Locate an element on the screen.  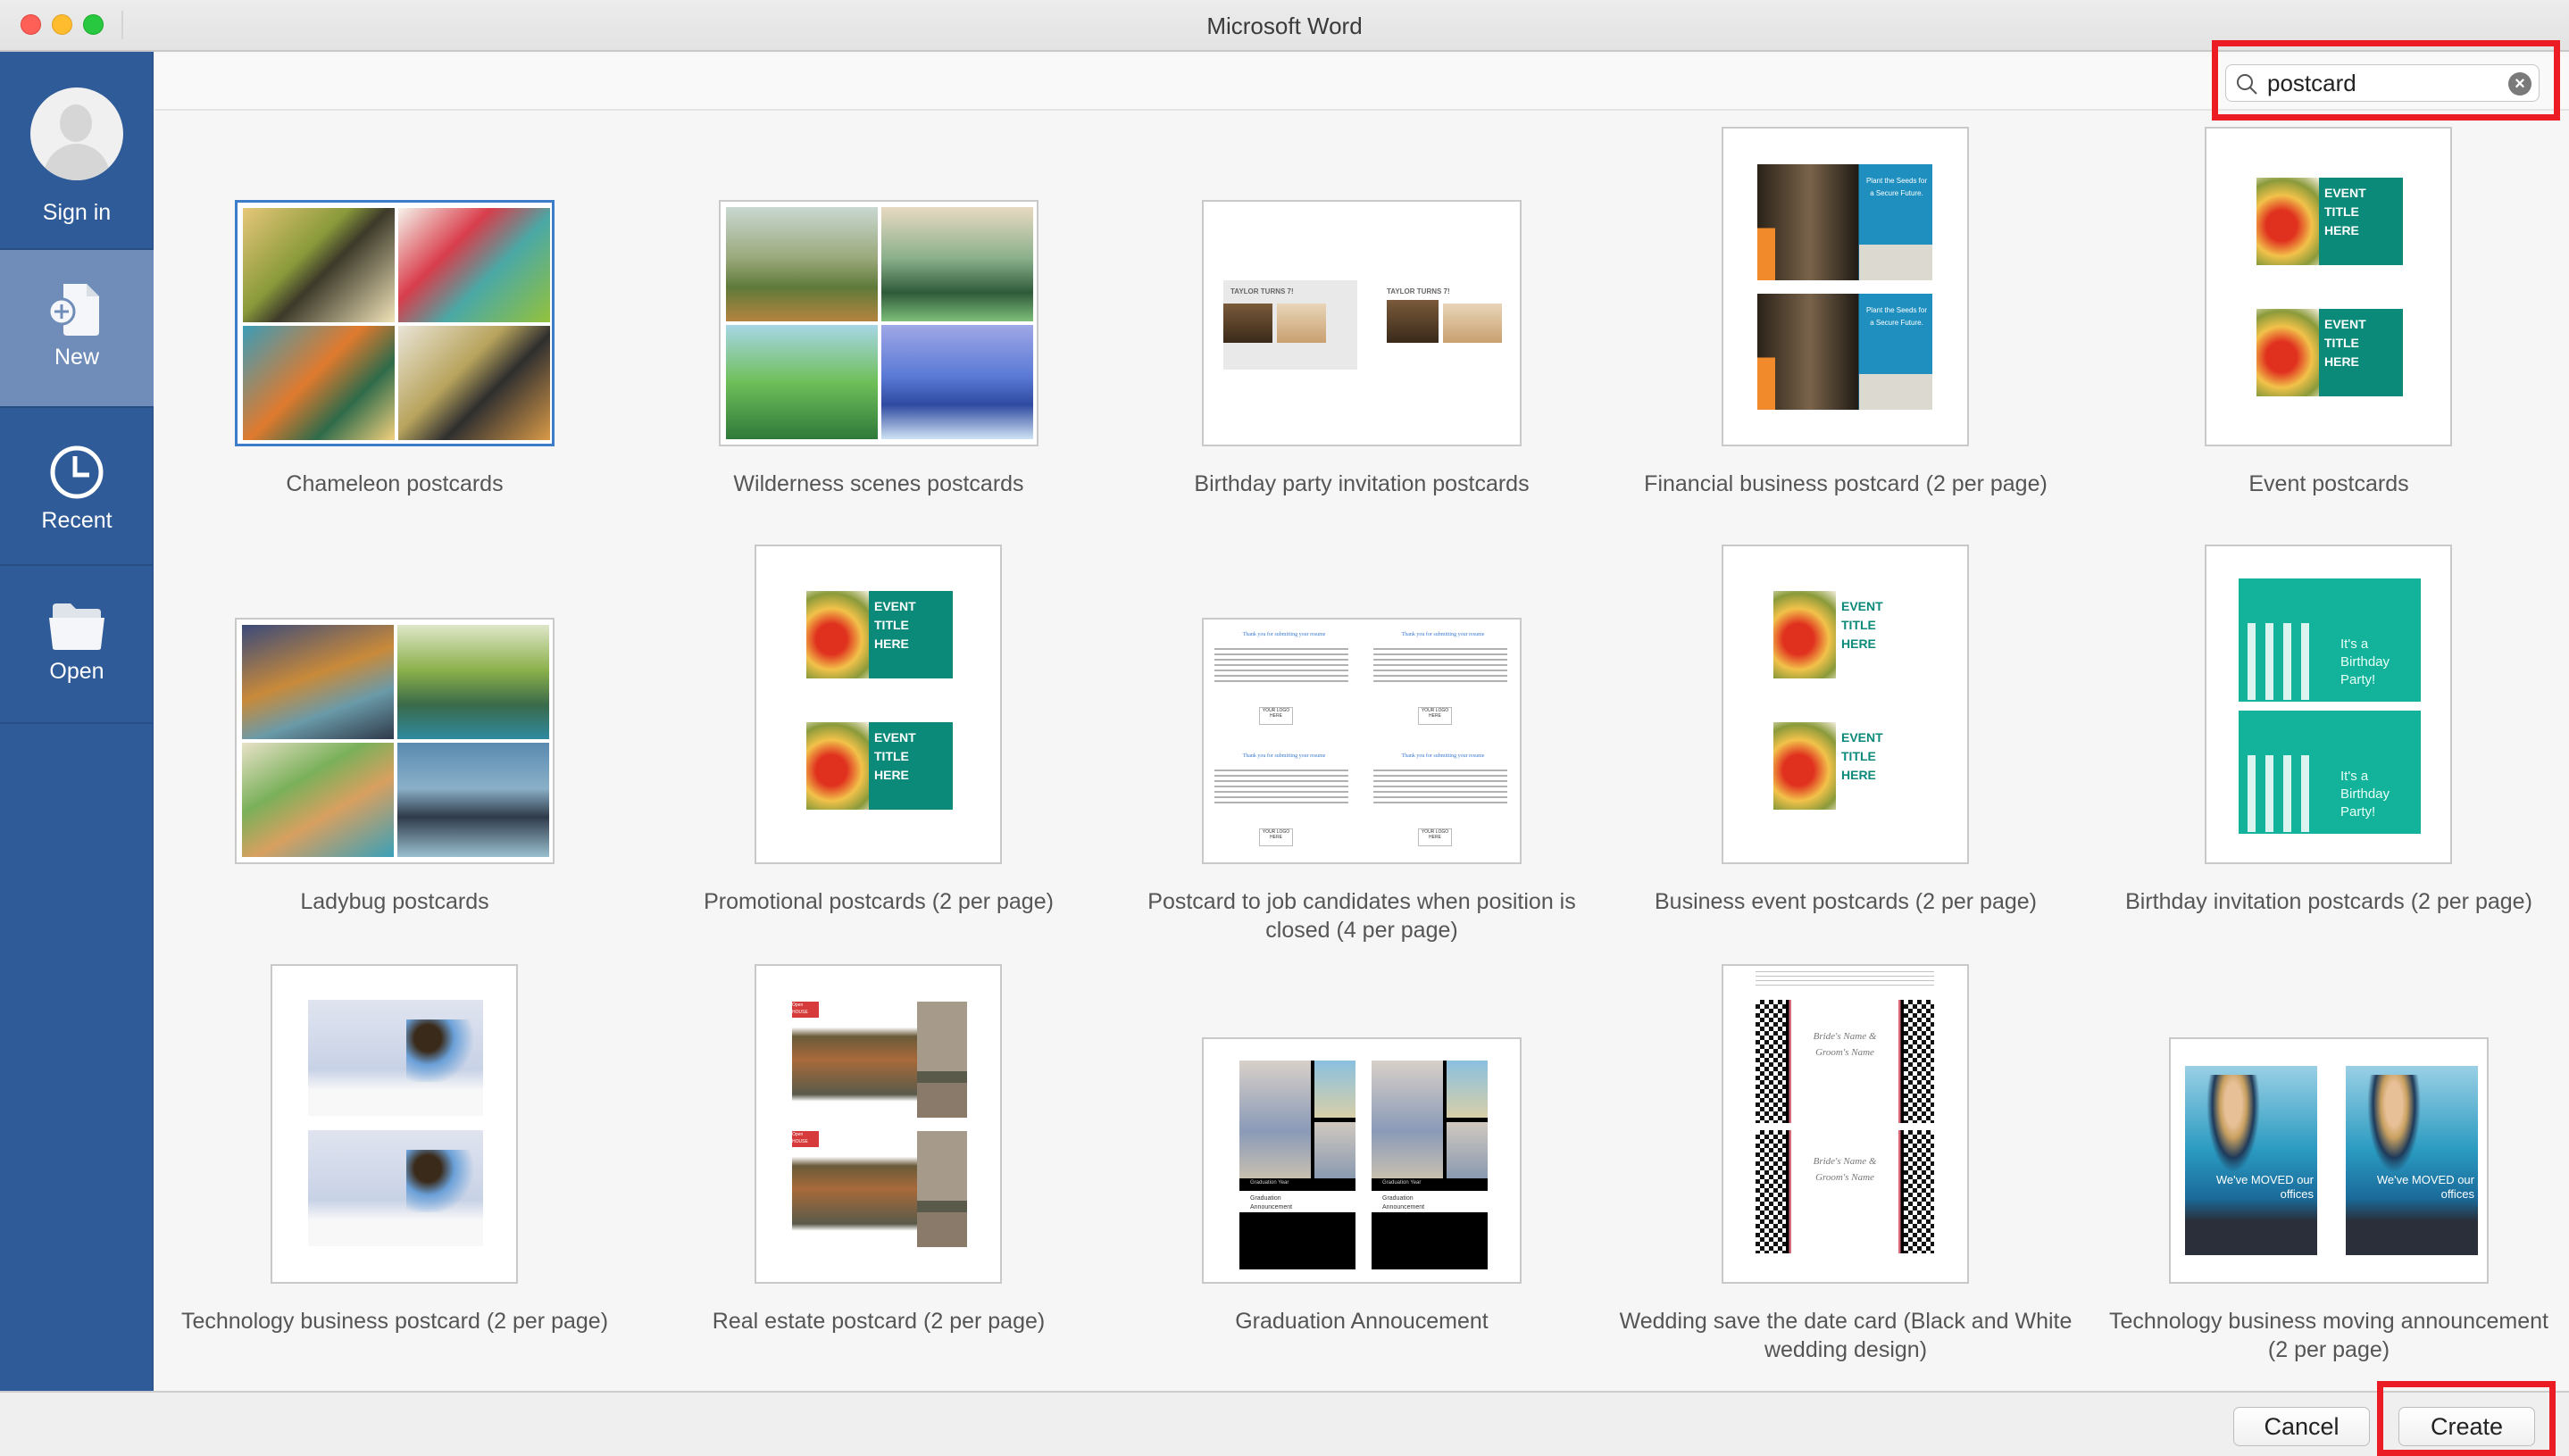
template-label: Promotional postcards (2 per page) is located at coordinates (879, 901).